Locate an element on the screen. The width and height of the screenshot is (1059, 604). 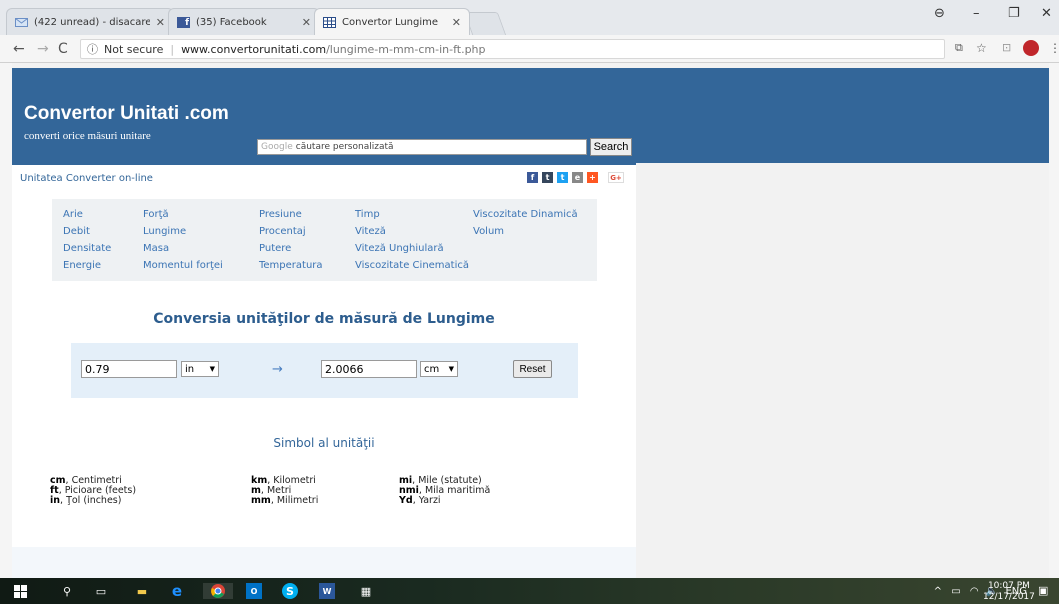
info-icon: ⓘ is located at coordinates (92, 49).